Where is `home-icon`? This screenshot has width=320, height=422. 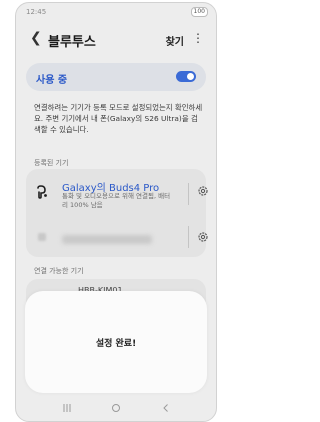
home-icon is located at coordinates (116, 410).